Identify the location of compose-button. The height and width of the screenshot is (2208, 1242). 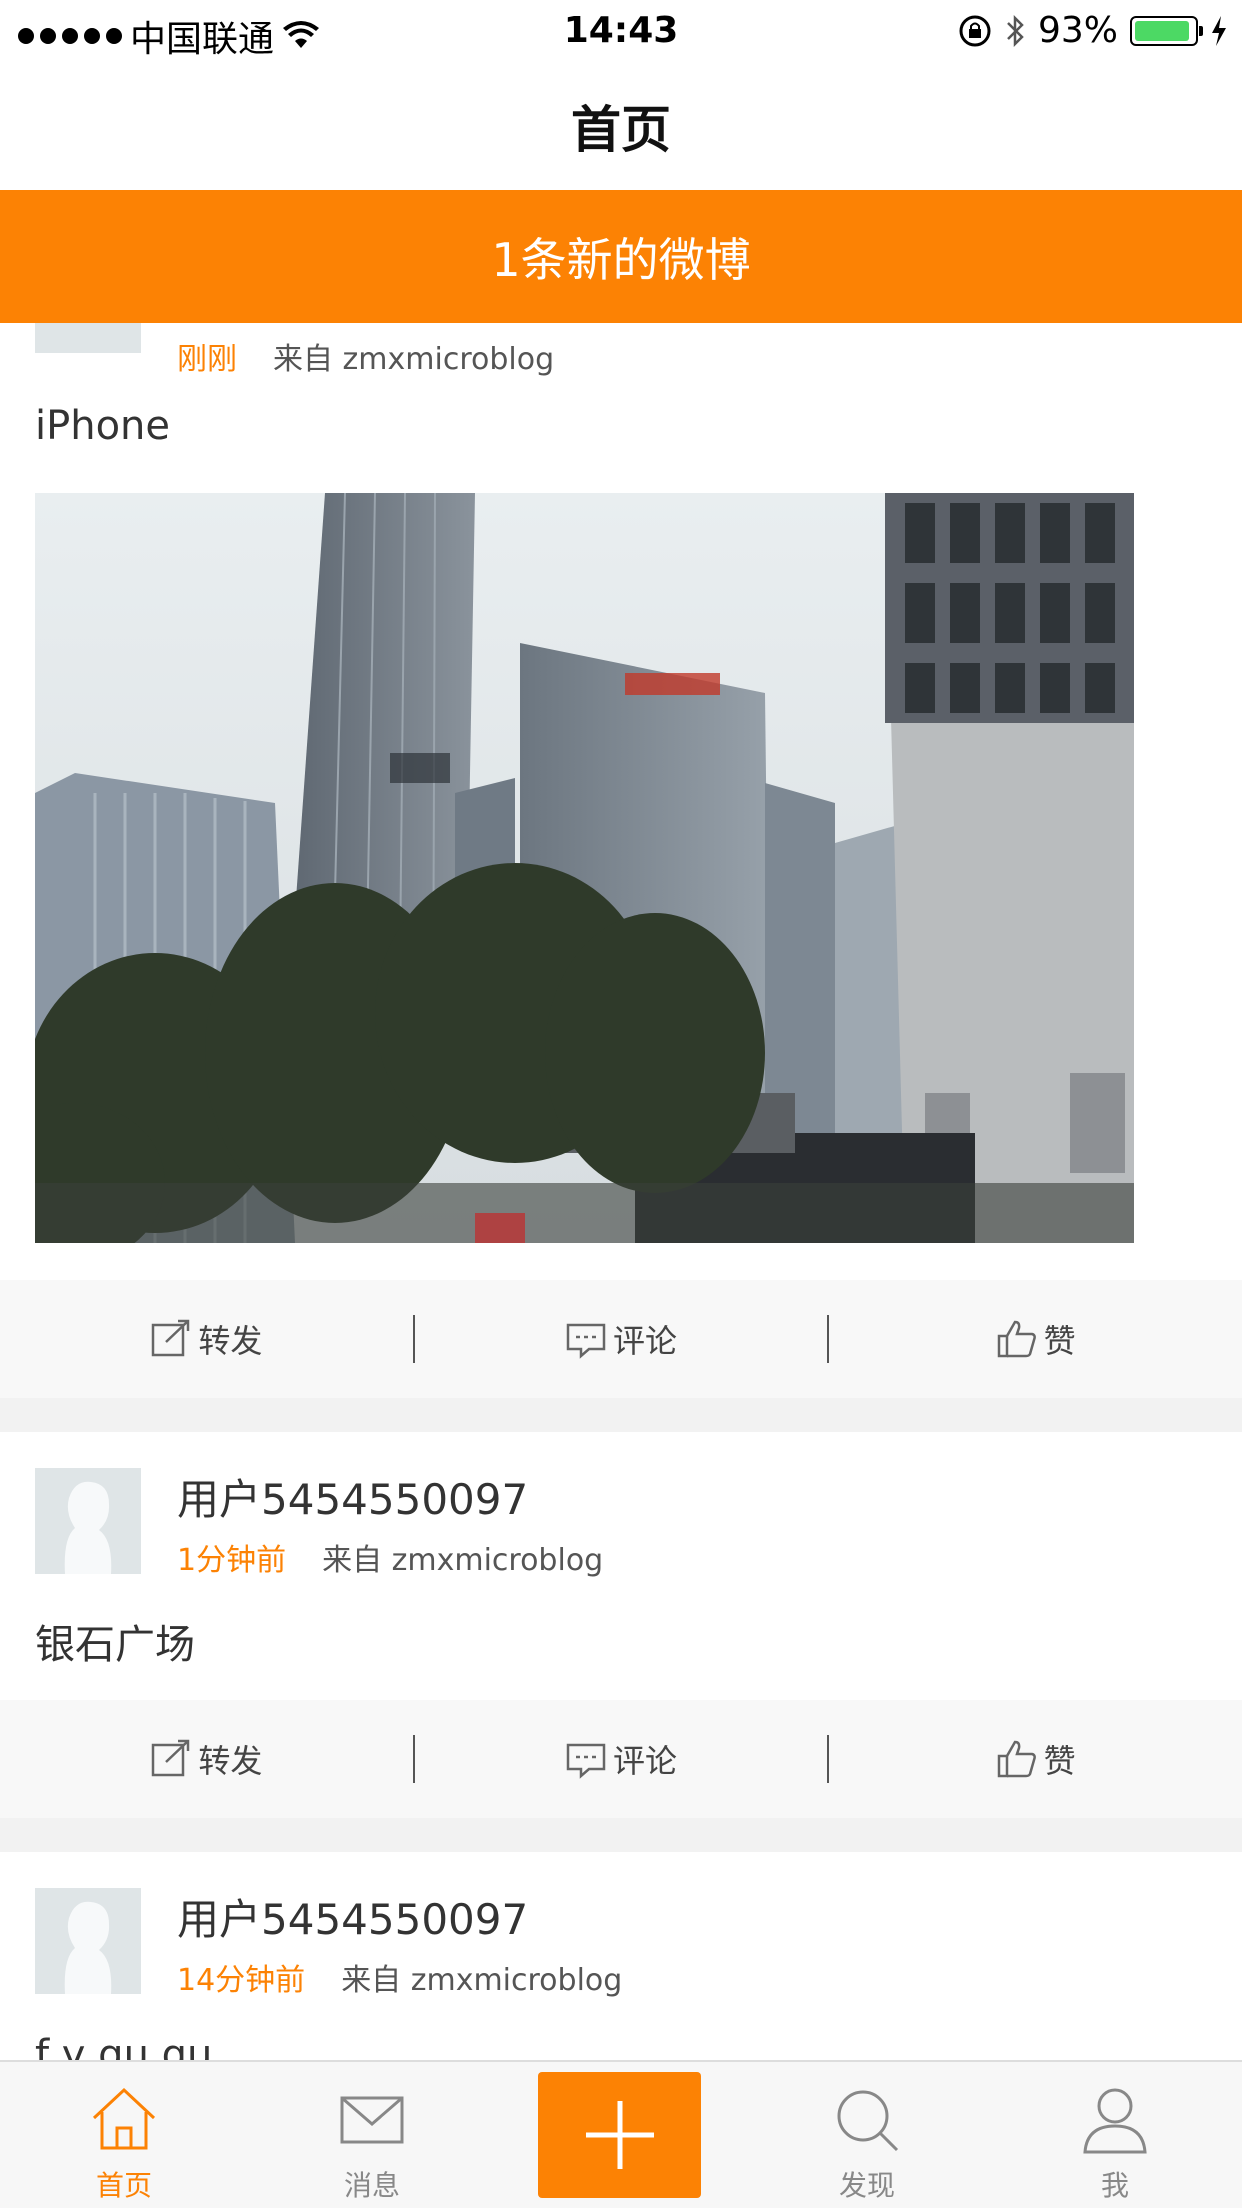
(619, 2135).